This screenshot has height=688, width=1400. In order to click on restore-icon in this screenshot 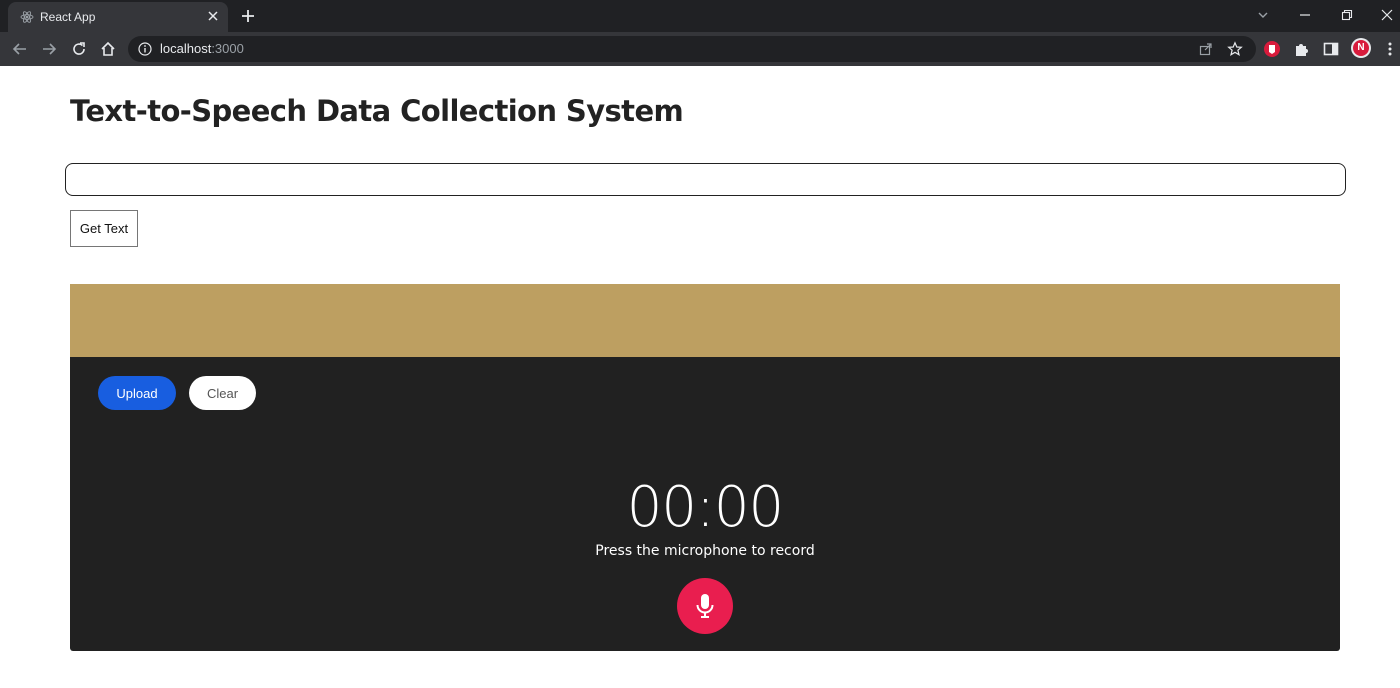, I will do `click(1347, 15)`.